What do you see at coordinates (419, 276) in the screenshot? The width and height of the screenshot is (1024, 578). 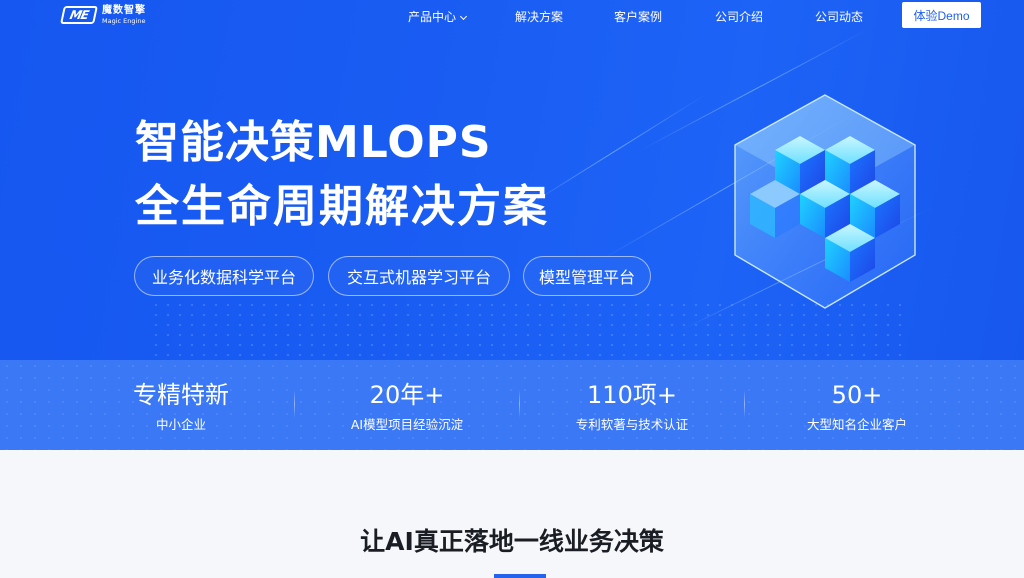 I see `pill-ml-platform: 交互式机器学习平台` at bounding box center [419, 276].